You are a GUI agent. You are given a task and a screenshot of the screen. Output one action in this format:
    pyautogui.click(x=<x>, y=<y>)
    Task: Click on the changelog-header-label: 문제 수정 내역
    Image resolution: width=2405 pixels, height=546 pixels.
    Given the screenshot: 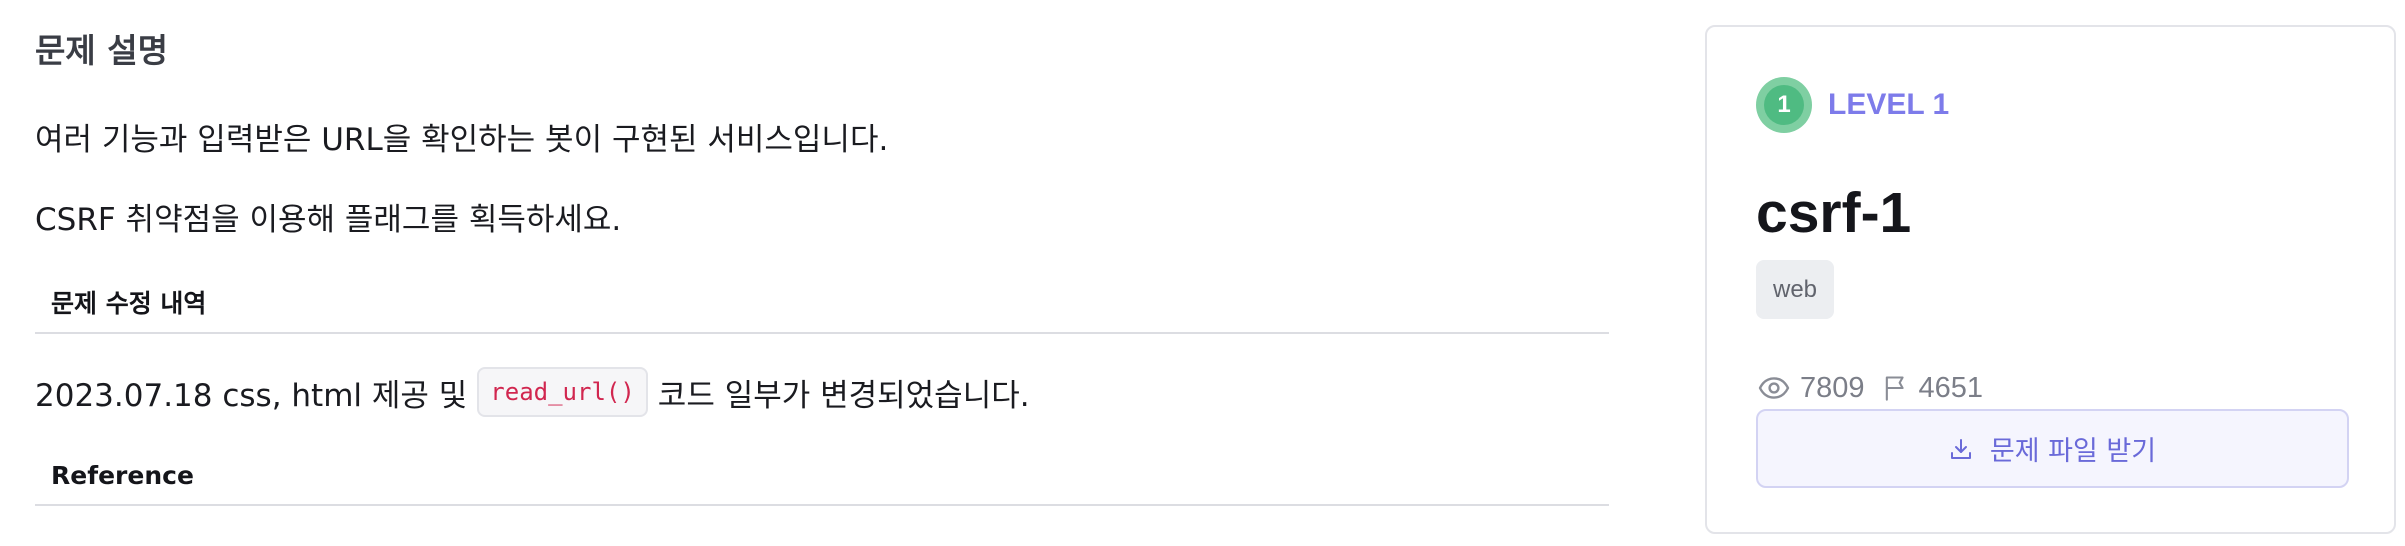 What is the action you would take?
    pyautogui.click(x=129, y=303)
    